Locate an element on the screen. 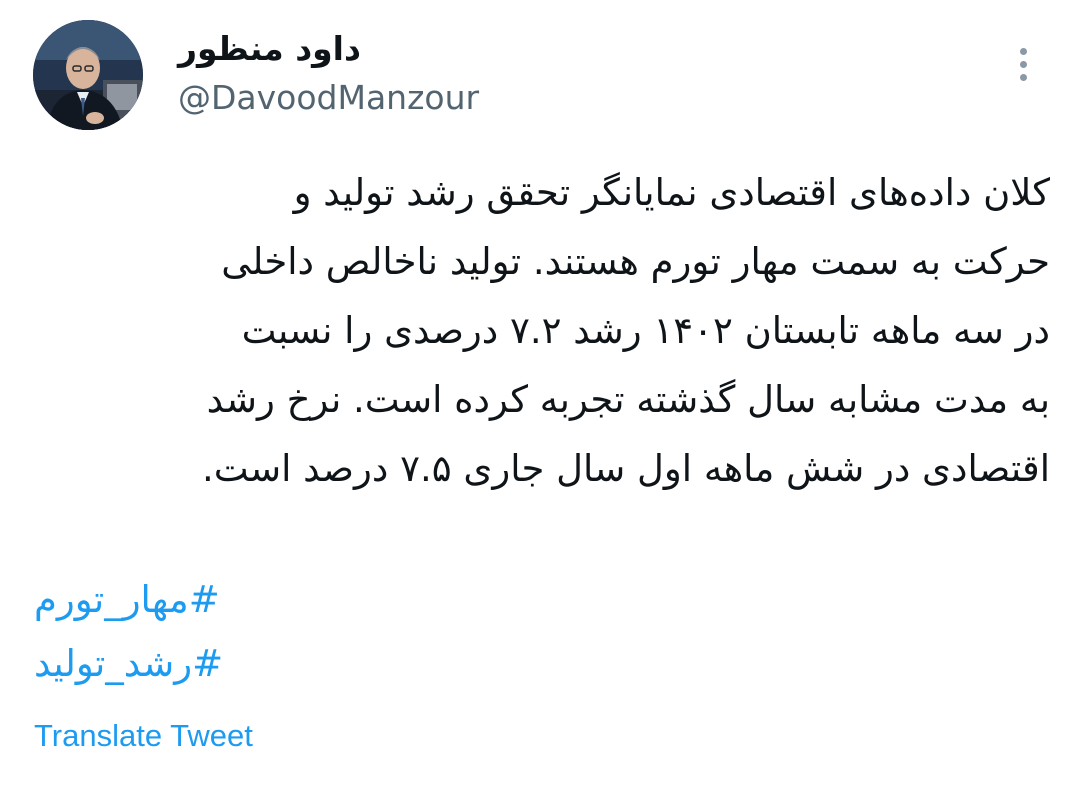 The image size is (1080, 796). hashtag-link-inflation-control: #مهار_تورم is located at coordinates (128, 600).